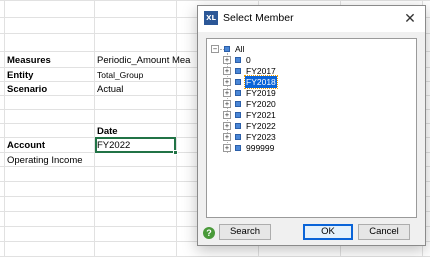  Describe the element at coordinates (110, 89) in the screenshot. I see `scenario-value: Actual` at that location.